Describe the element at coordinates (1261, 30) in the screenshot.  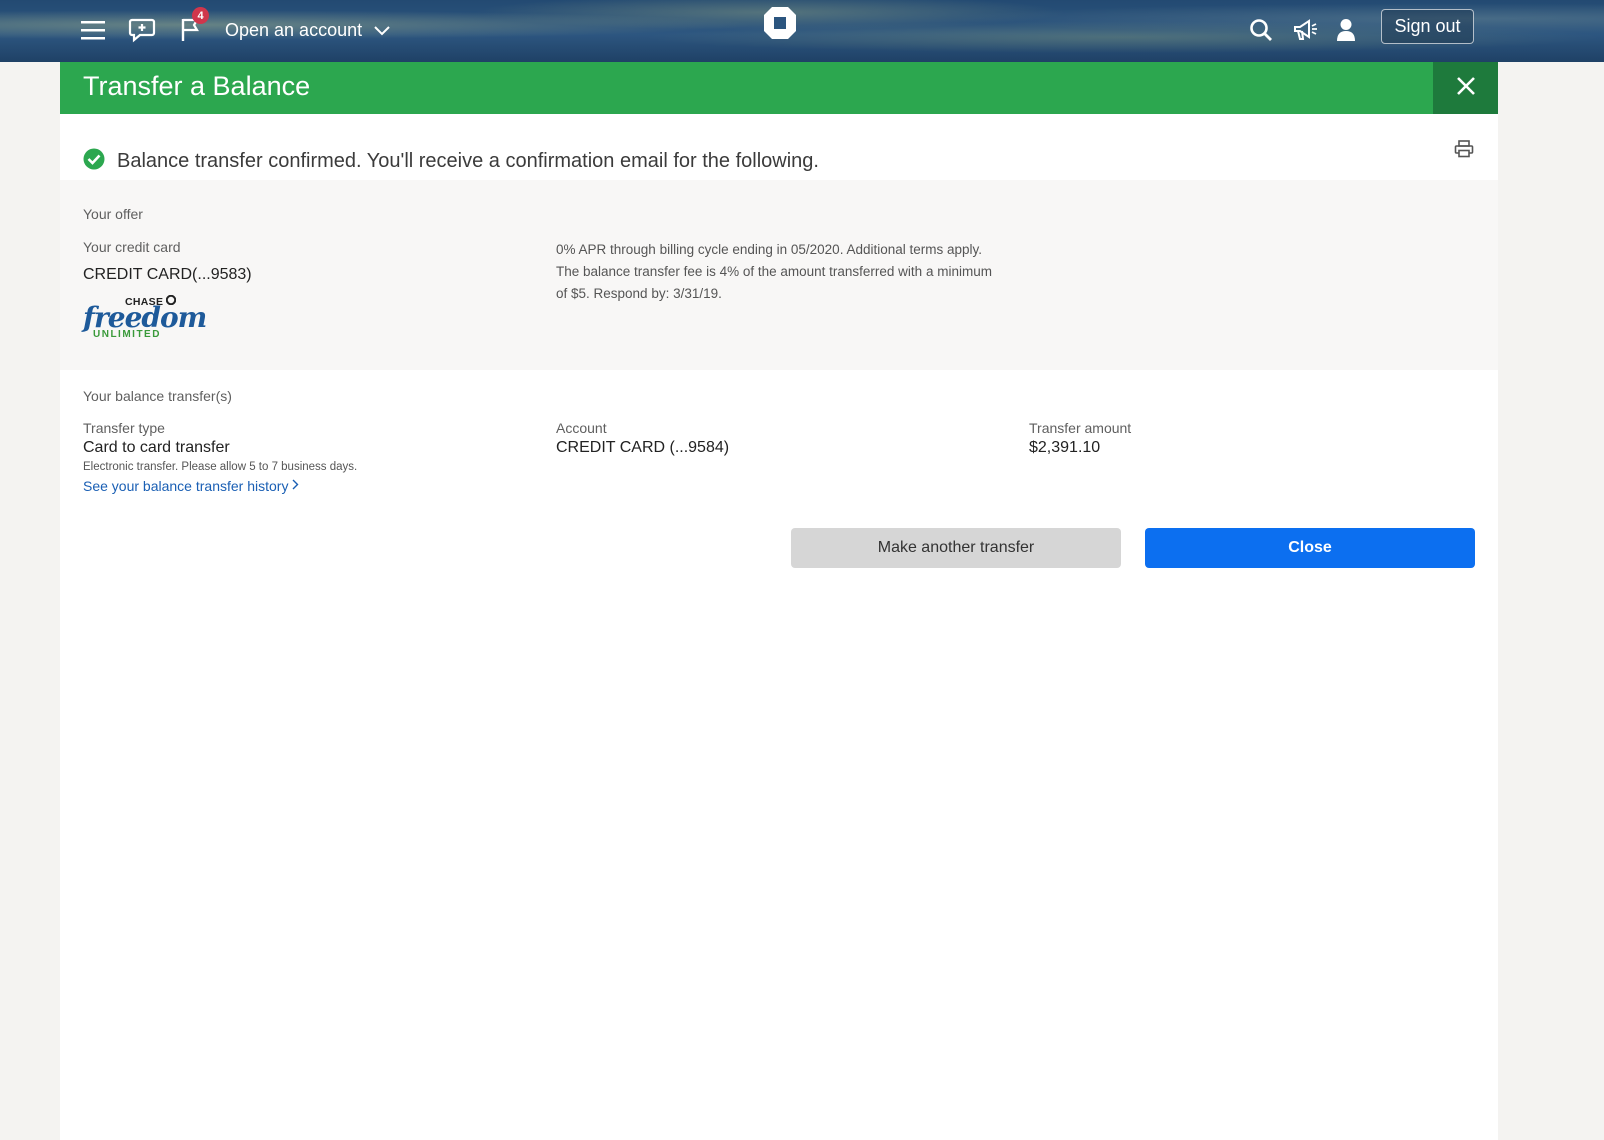
I see `search-icon` at that location.